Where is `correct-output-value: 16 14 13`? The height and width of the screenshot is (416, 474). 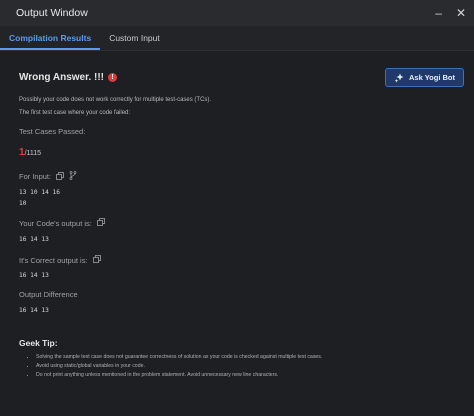
correct-output-value: 16 14 13 is located at coordinates (34, 275).